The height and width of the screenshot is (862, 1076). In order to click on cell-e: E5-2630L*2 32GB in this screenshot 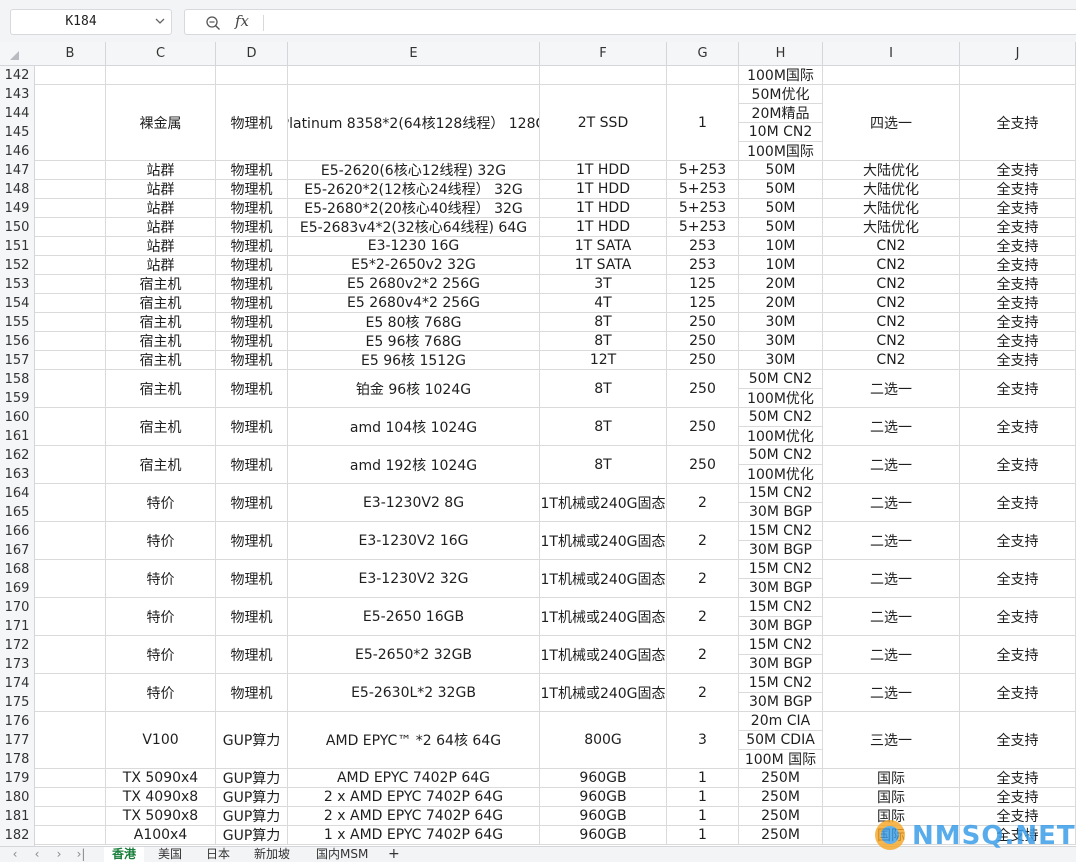, I will do `click(414, 693)`.